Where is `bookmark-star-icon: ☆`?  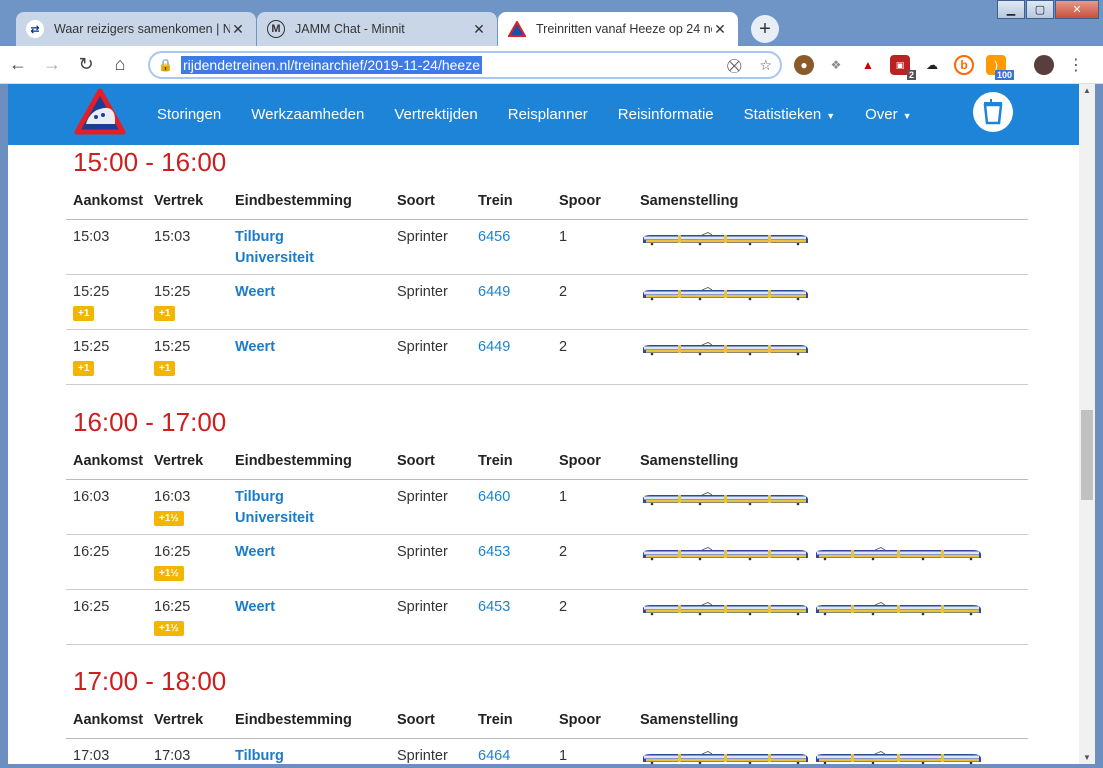
bookmark-star-icon: ☆ is located at coordinates (765, 65).